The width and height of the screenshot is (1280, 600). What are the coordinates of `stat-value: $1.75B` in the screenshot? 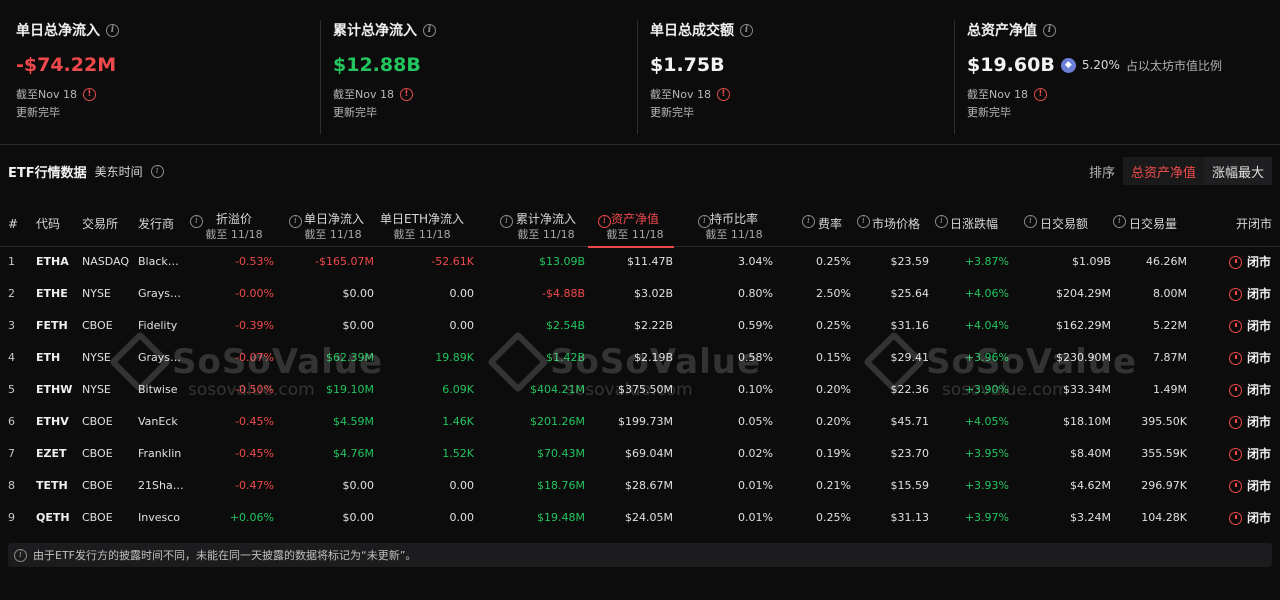 It's located at (687, 65).